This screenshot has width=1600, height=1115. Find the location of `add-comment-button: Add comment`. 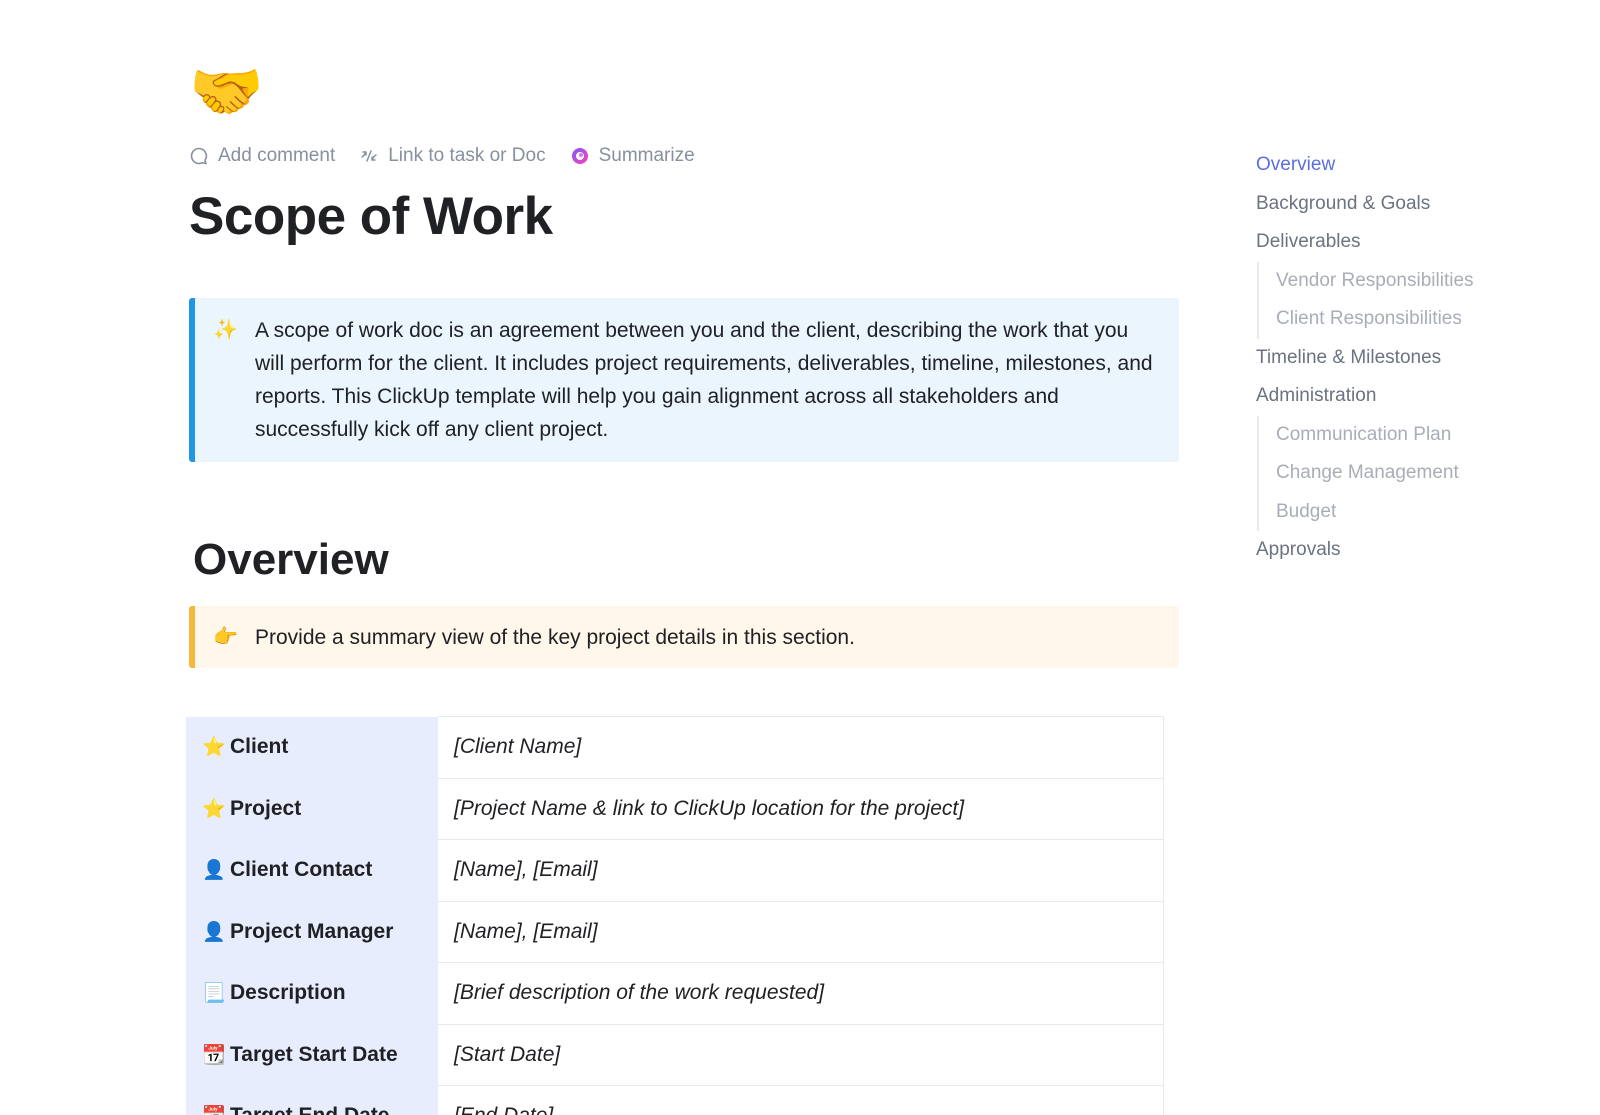

add-comment-button: Add comment is located at coordinates (262, 156).